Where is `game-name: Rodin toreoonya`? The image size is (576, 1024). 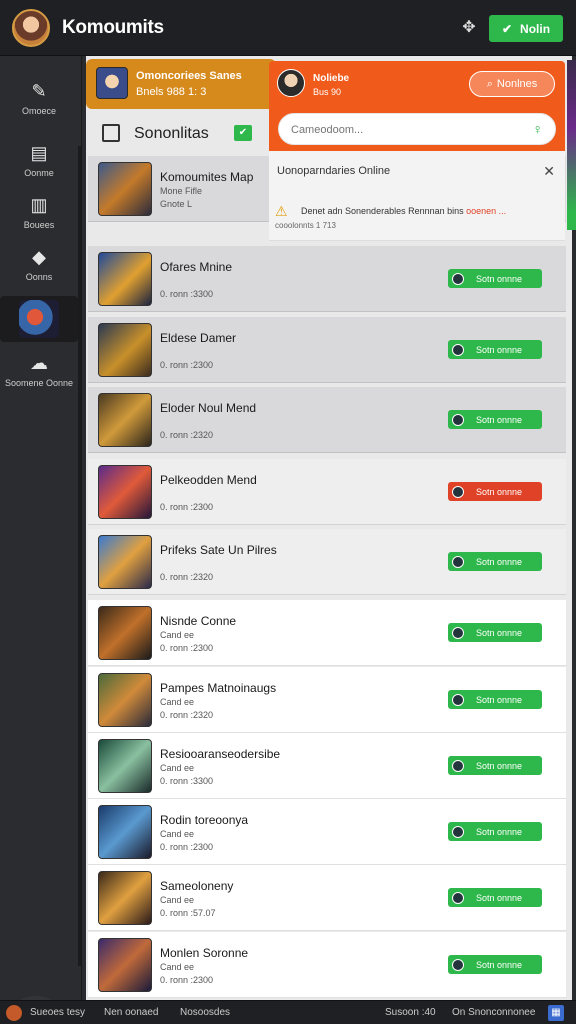 game-name: Rodin toreoonya is located at coordinates (204, 820).